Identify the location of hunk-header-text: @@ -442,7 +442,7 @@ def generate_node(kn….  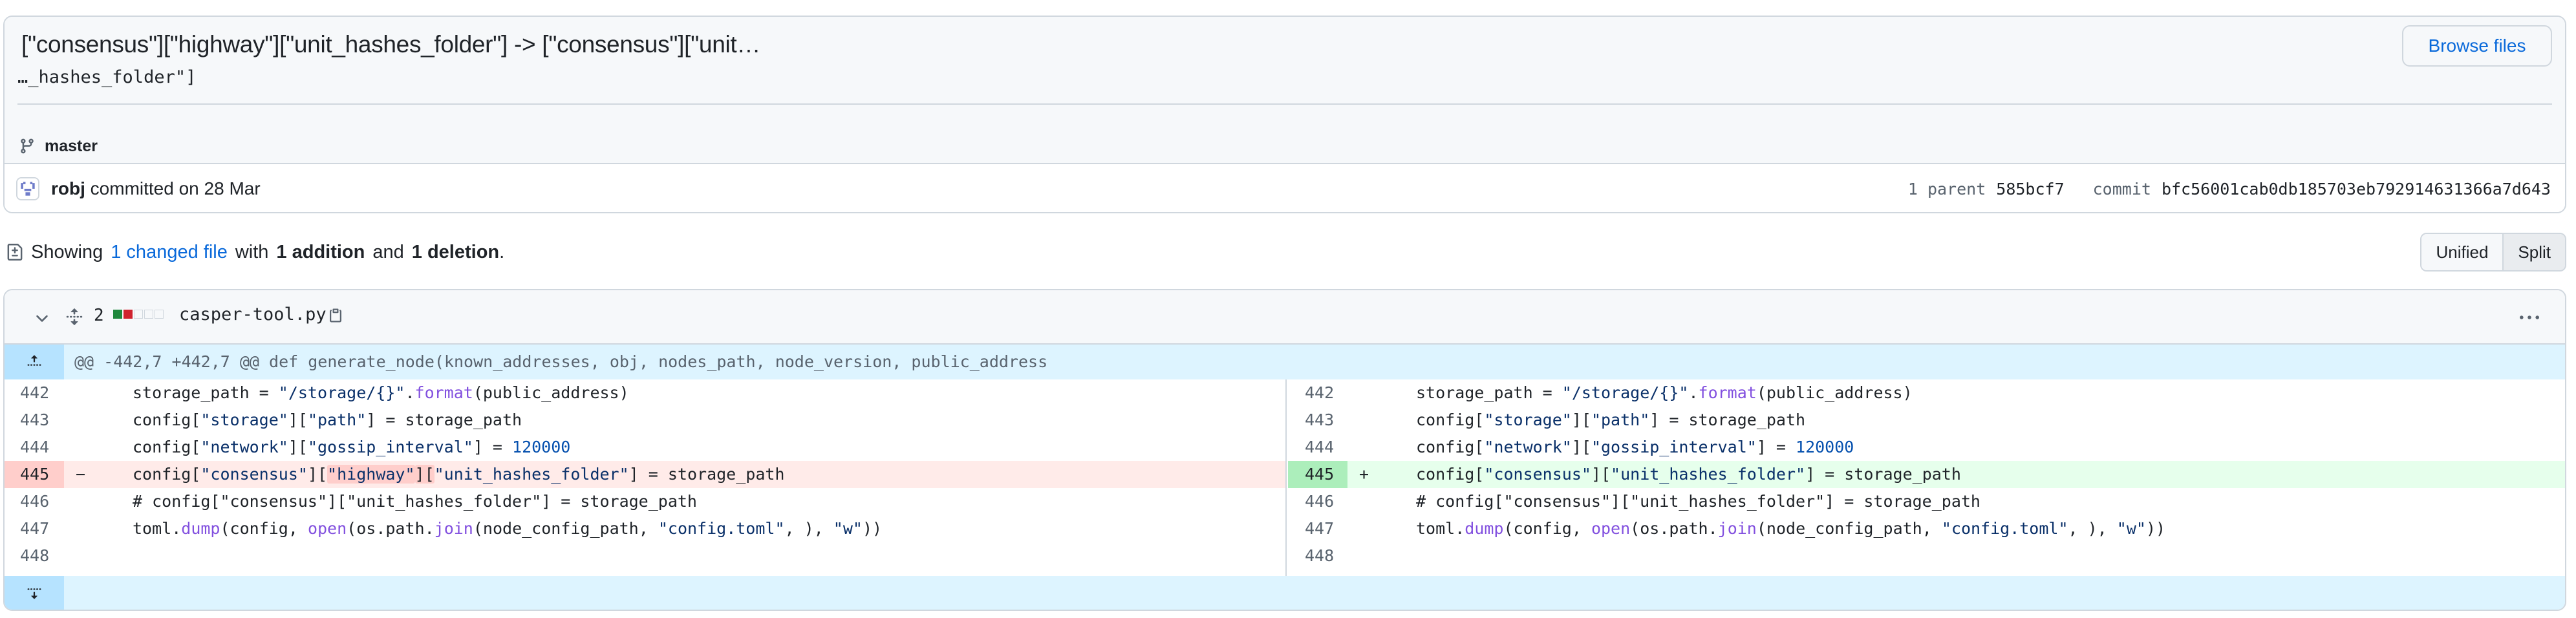
(561, 362).